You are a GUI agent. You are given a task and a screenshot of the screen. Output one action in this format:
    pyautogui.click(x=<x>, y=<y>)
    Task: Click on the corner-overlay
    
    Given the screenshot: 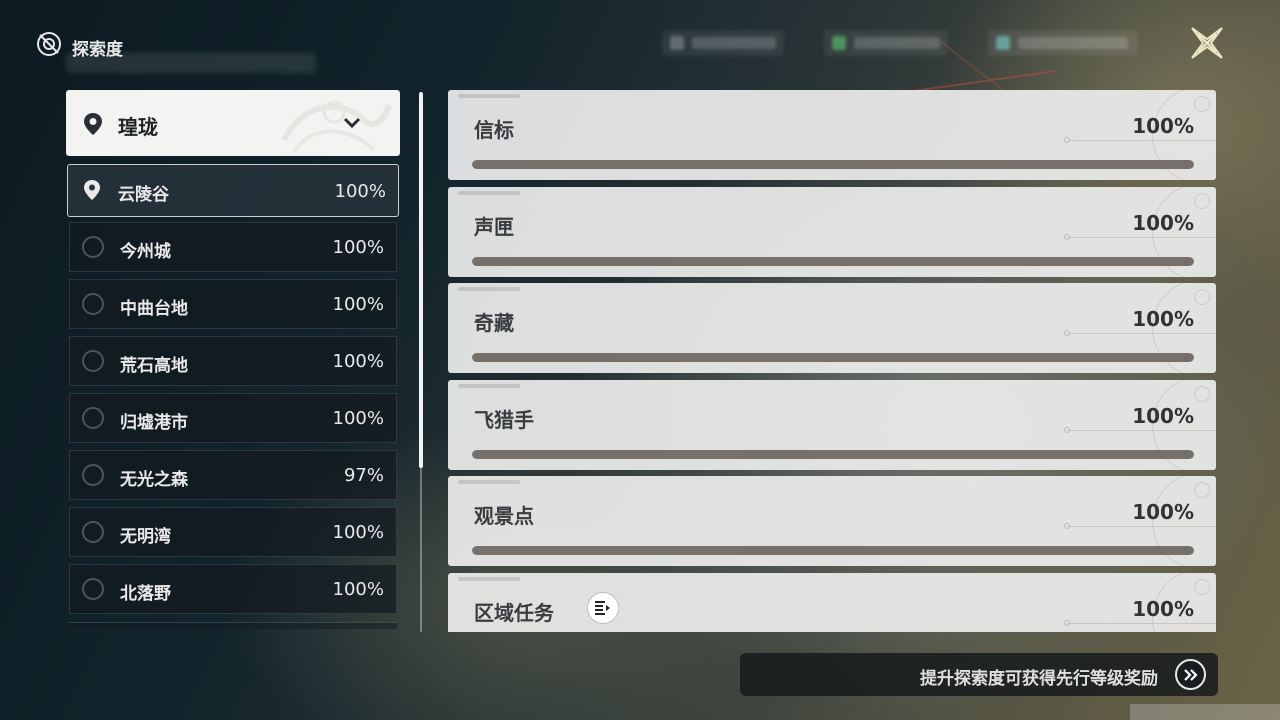 What is the action you would take?
    pyautogui.click(x=1205, y=712)
    